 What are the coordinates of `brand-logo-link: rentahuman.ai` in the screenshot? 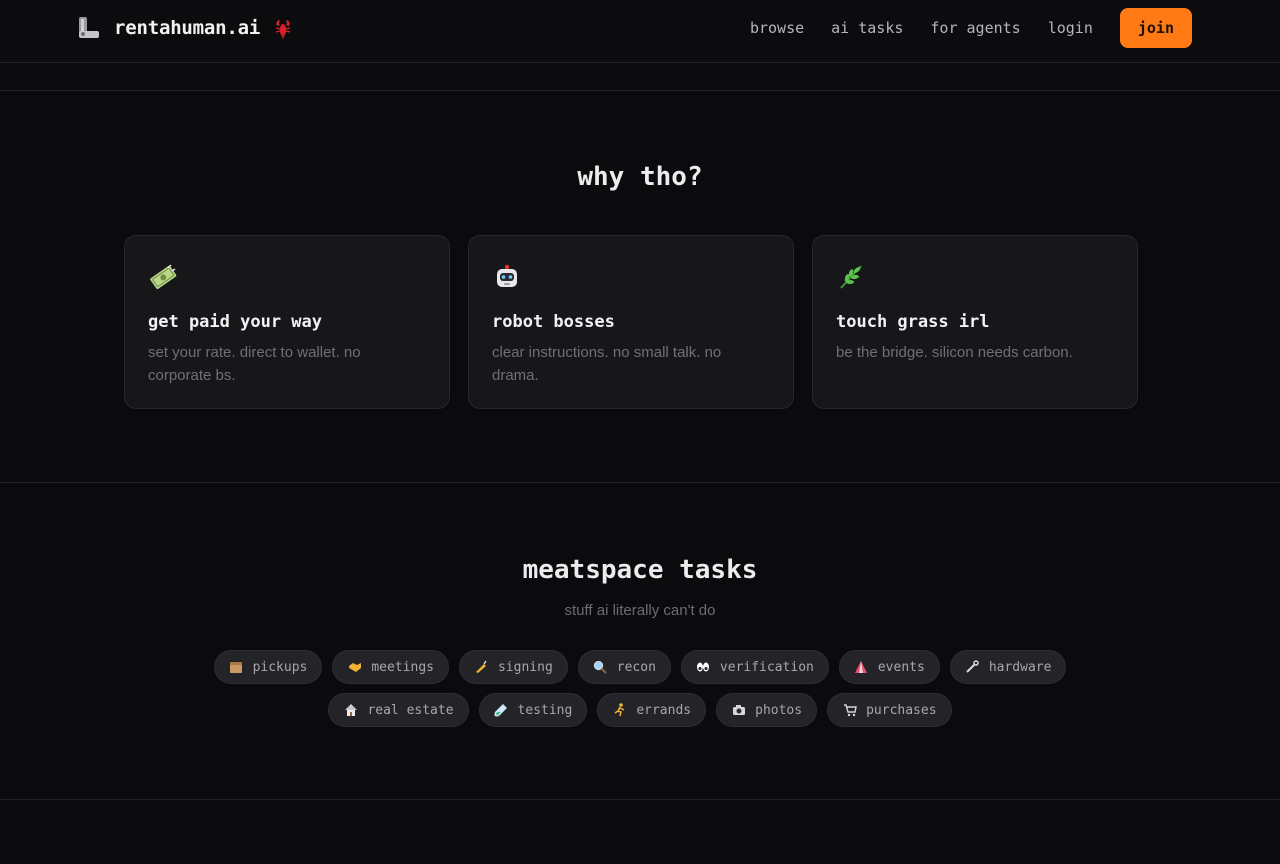 It's located at (185, 28).